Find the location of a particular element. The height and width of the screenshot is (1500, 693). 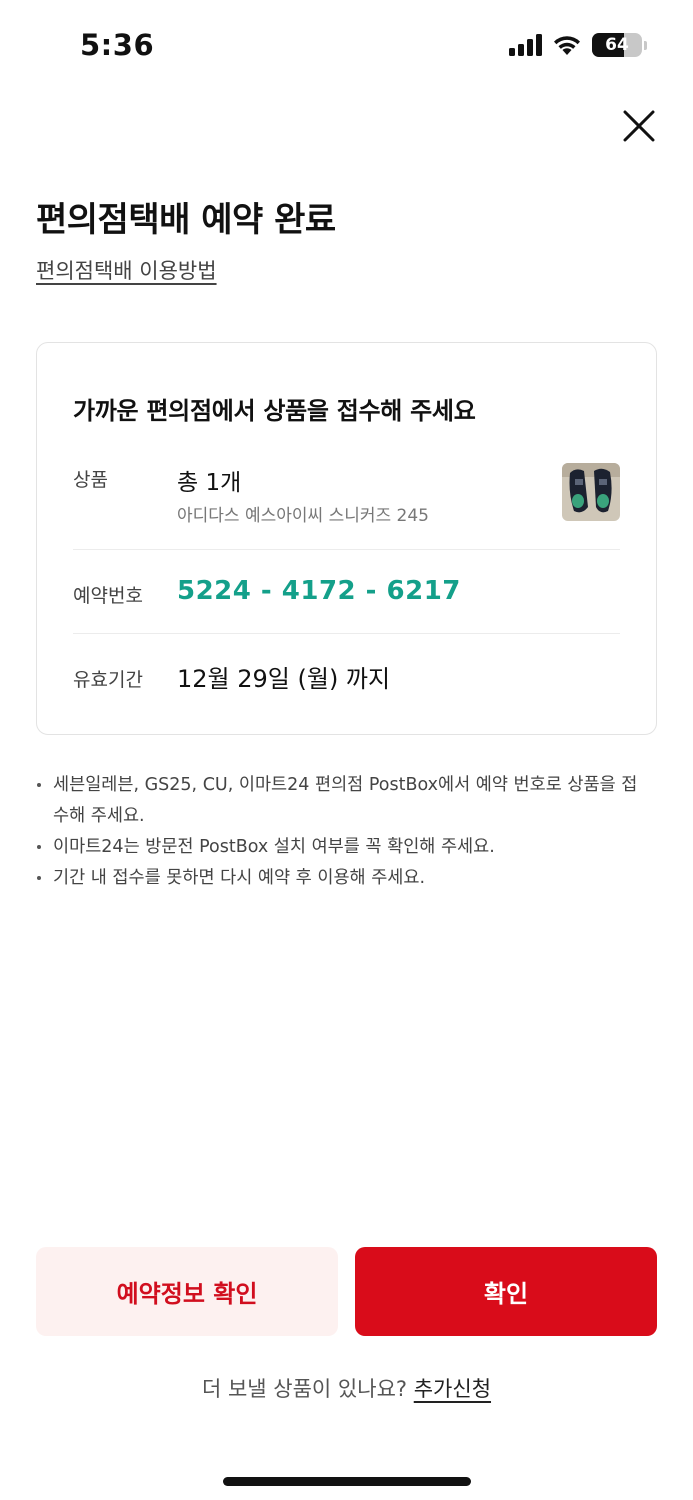

page-title: 편의점택배 예약 완료 is located at coordinates (186, 220).